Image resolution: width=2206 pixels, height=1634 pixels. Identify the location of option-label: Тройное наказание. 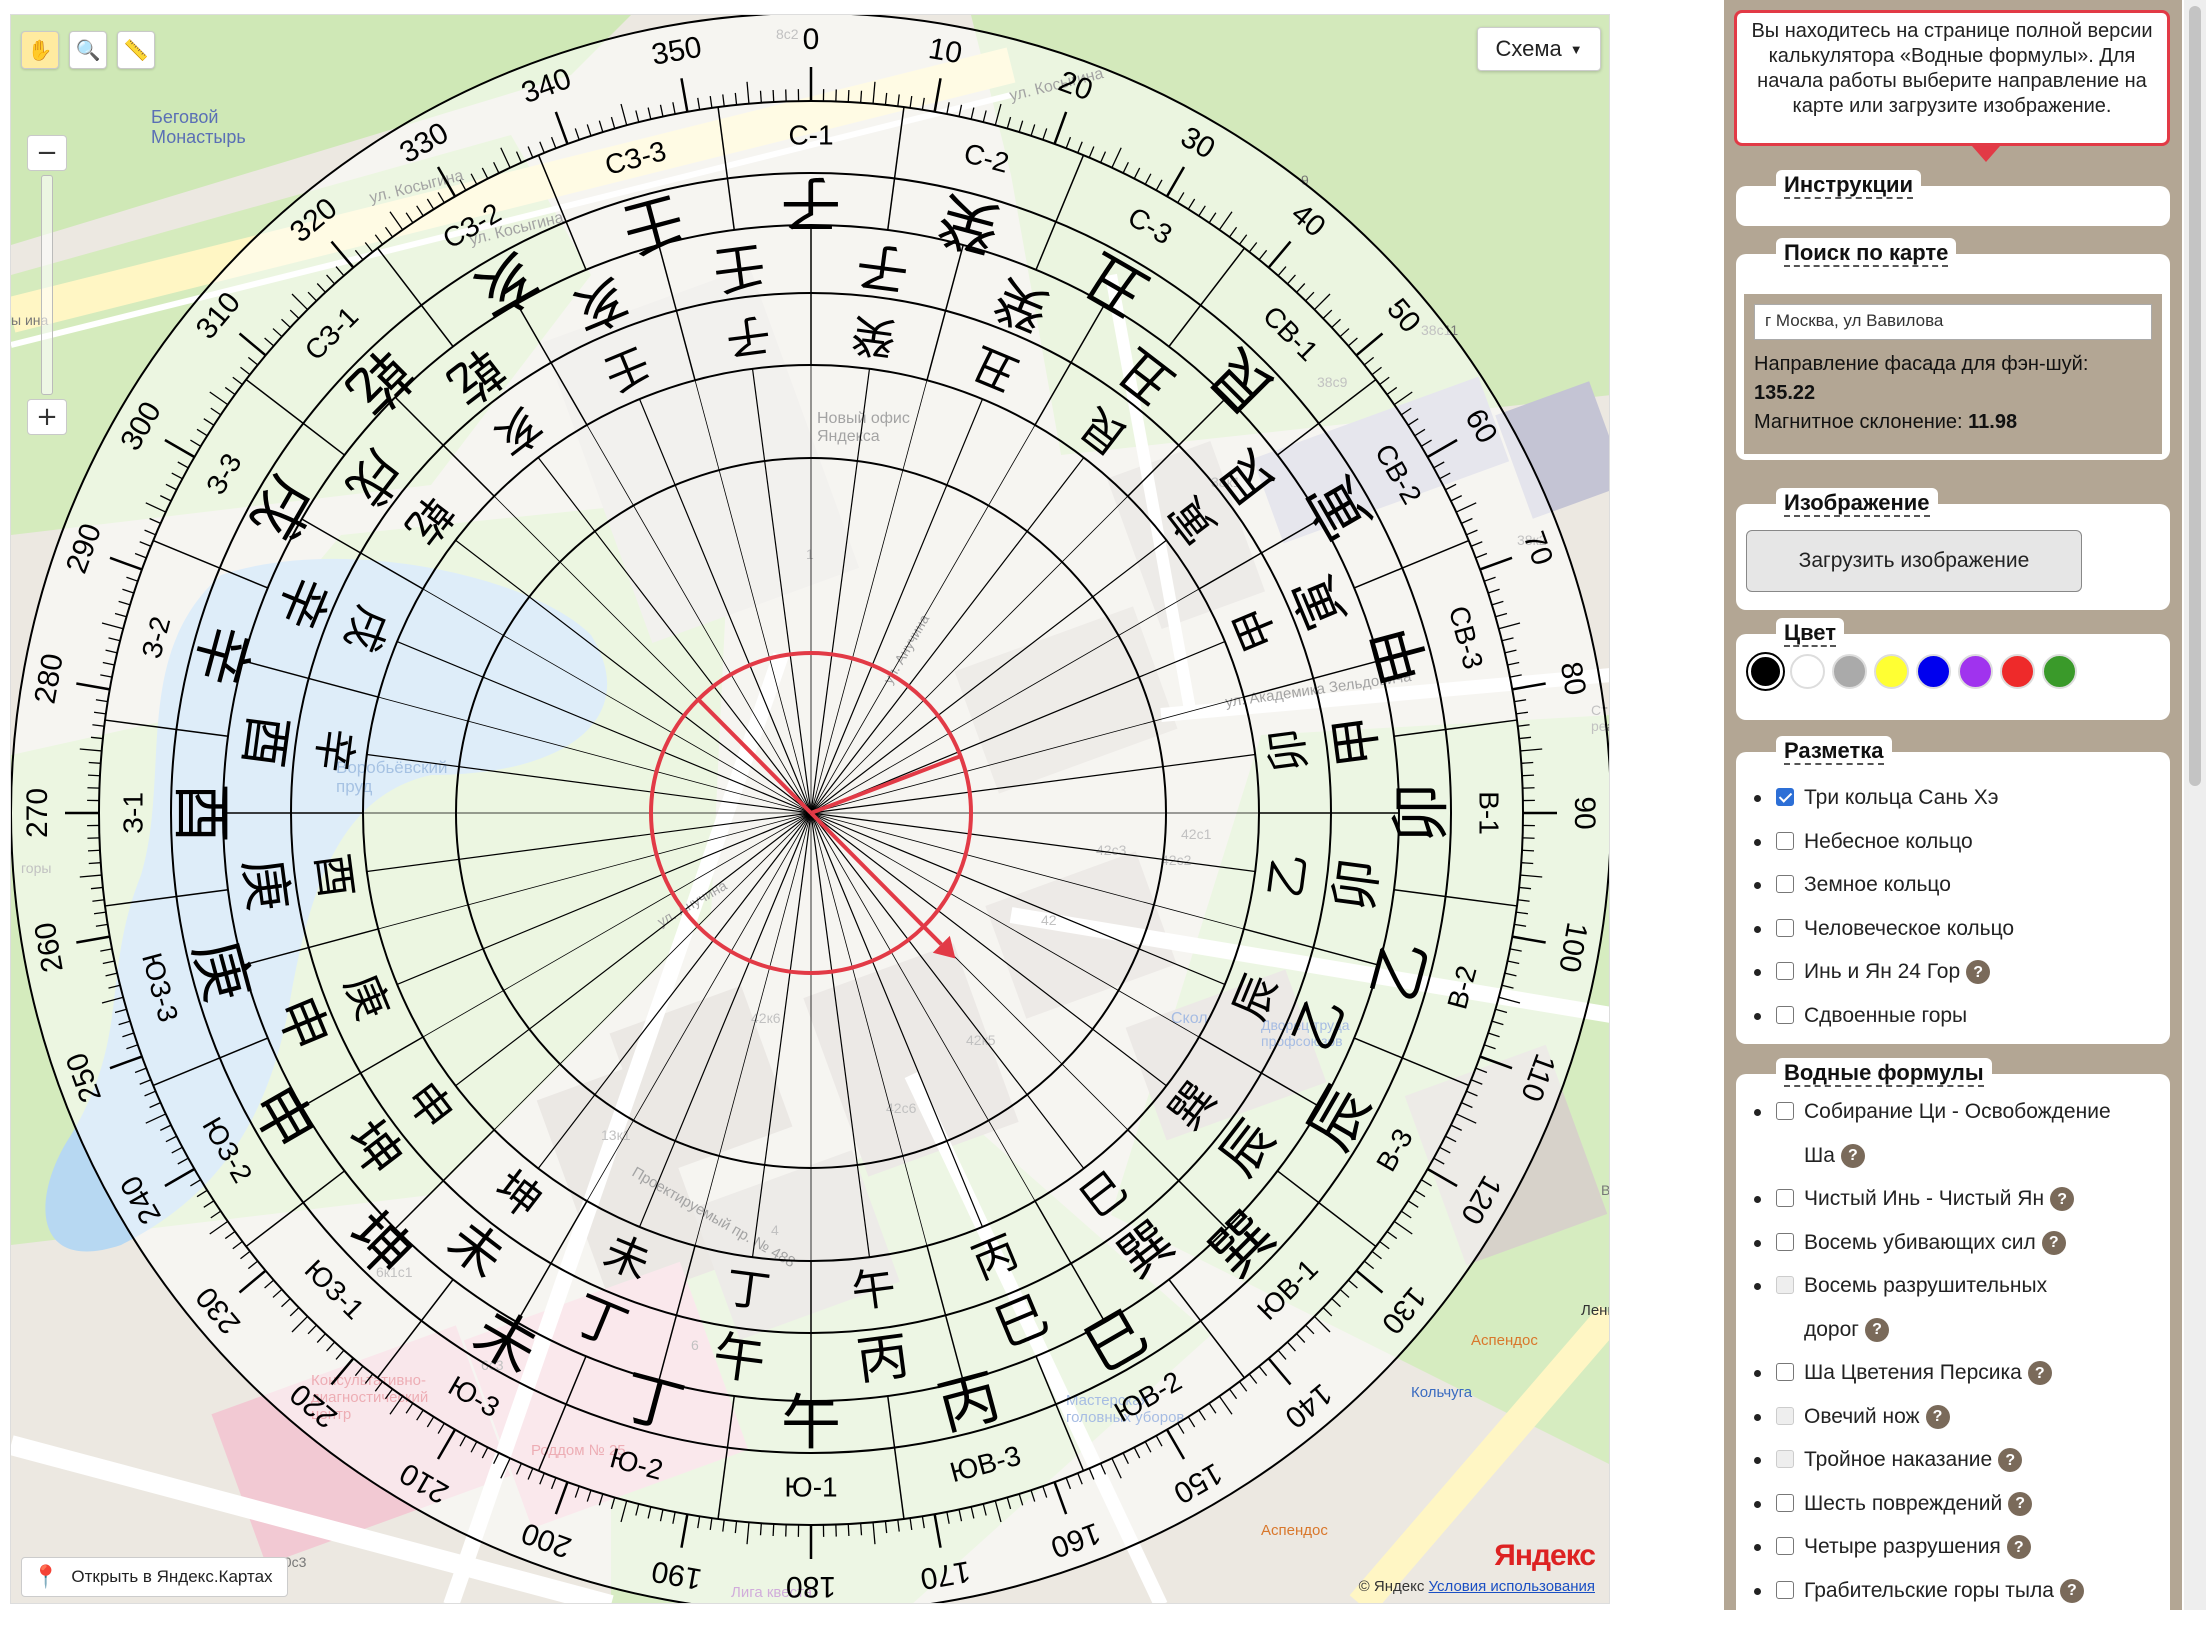
(1898, 1459).